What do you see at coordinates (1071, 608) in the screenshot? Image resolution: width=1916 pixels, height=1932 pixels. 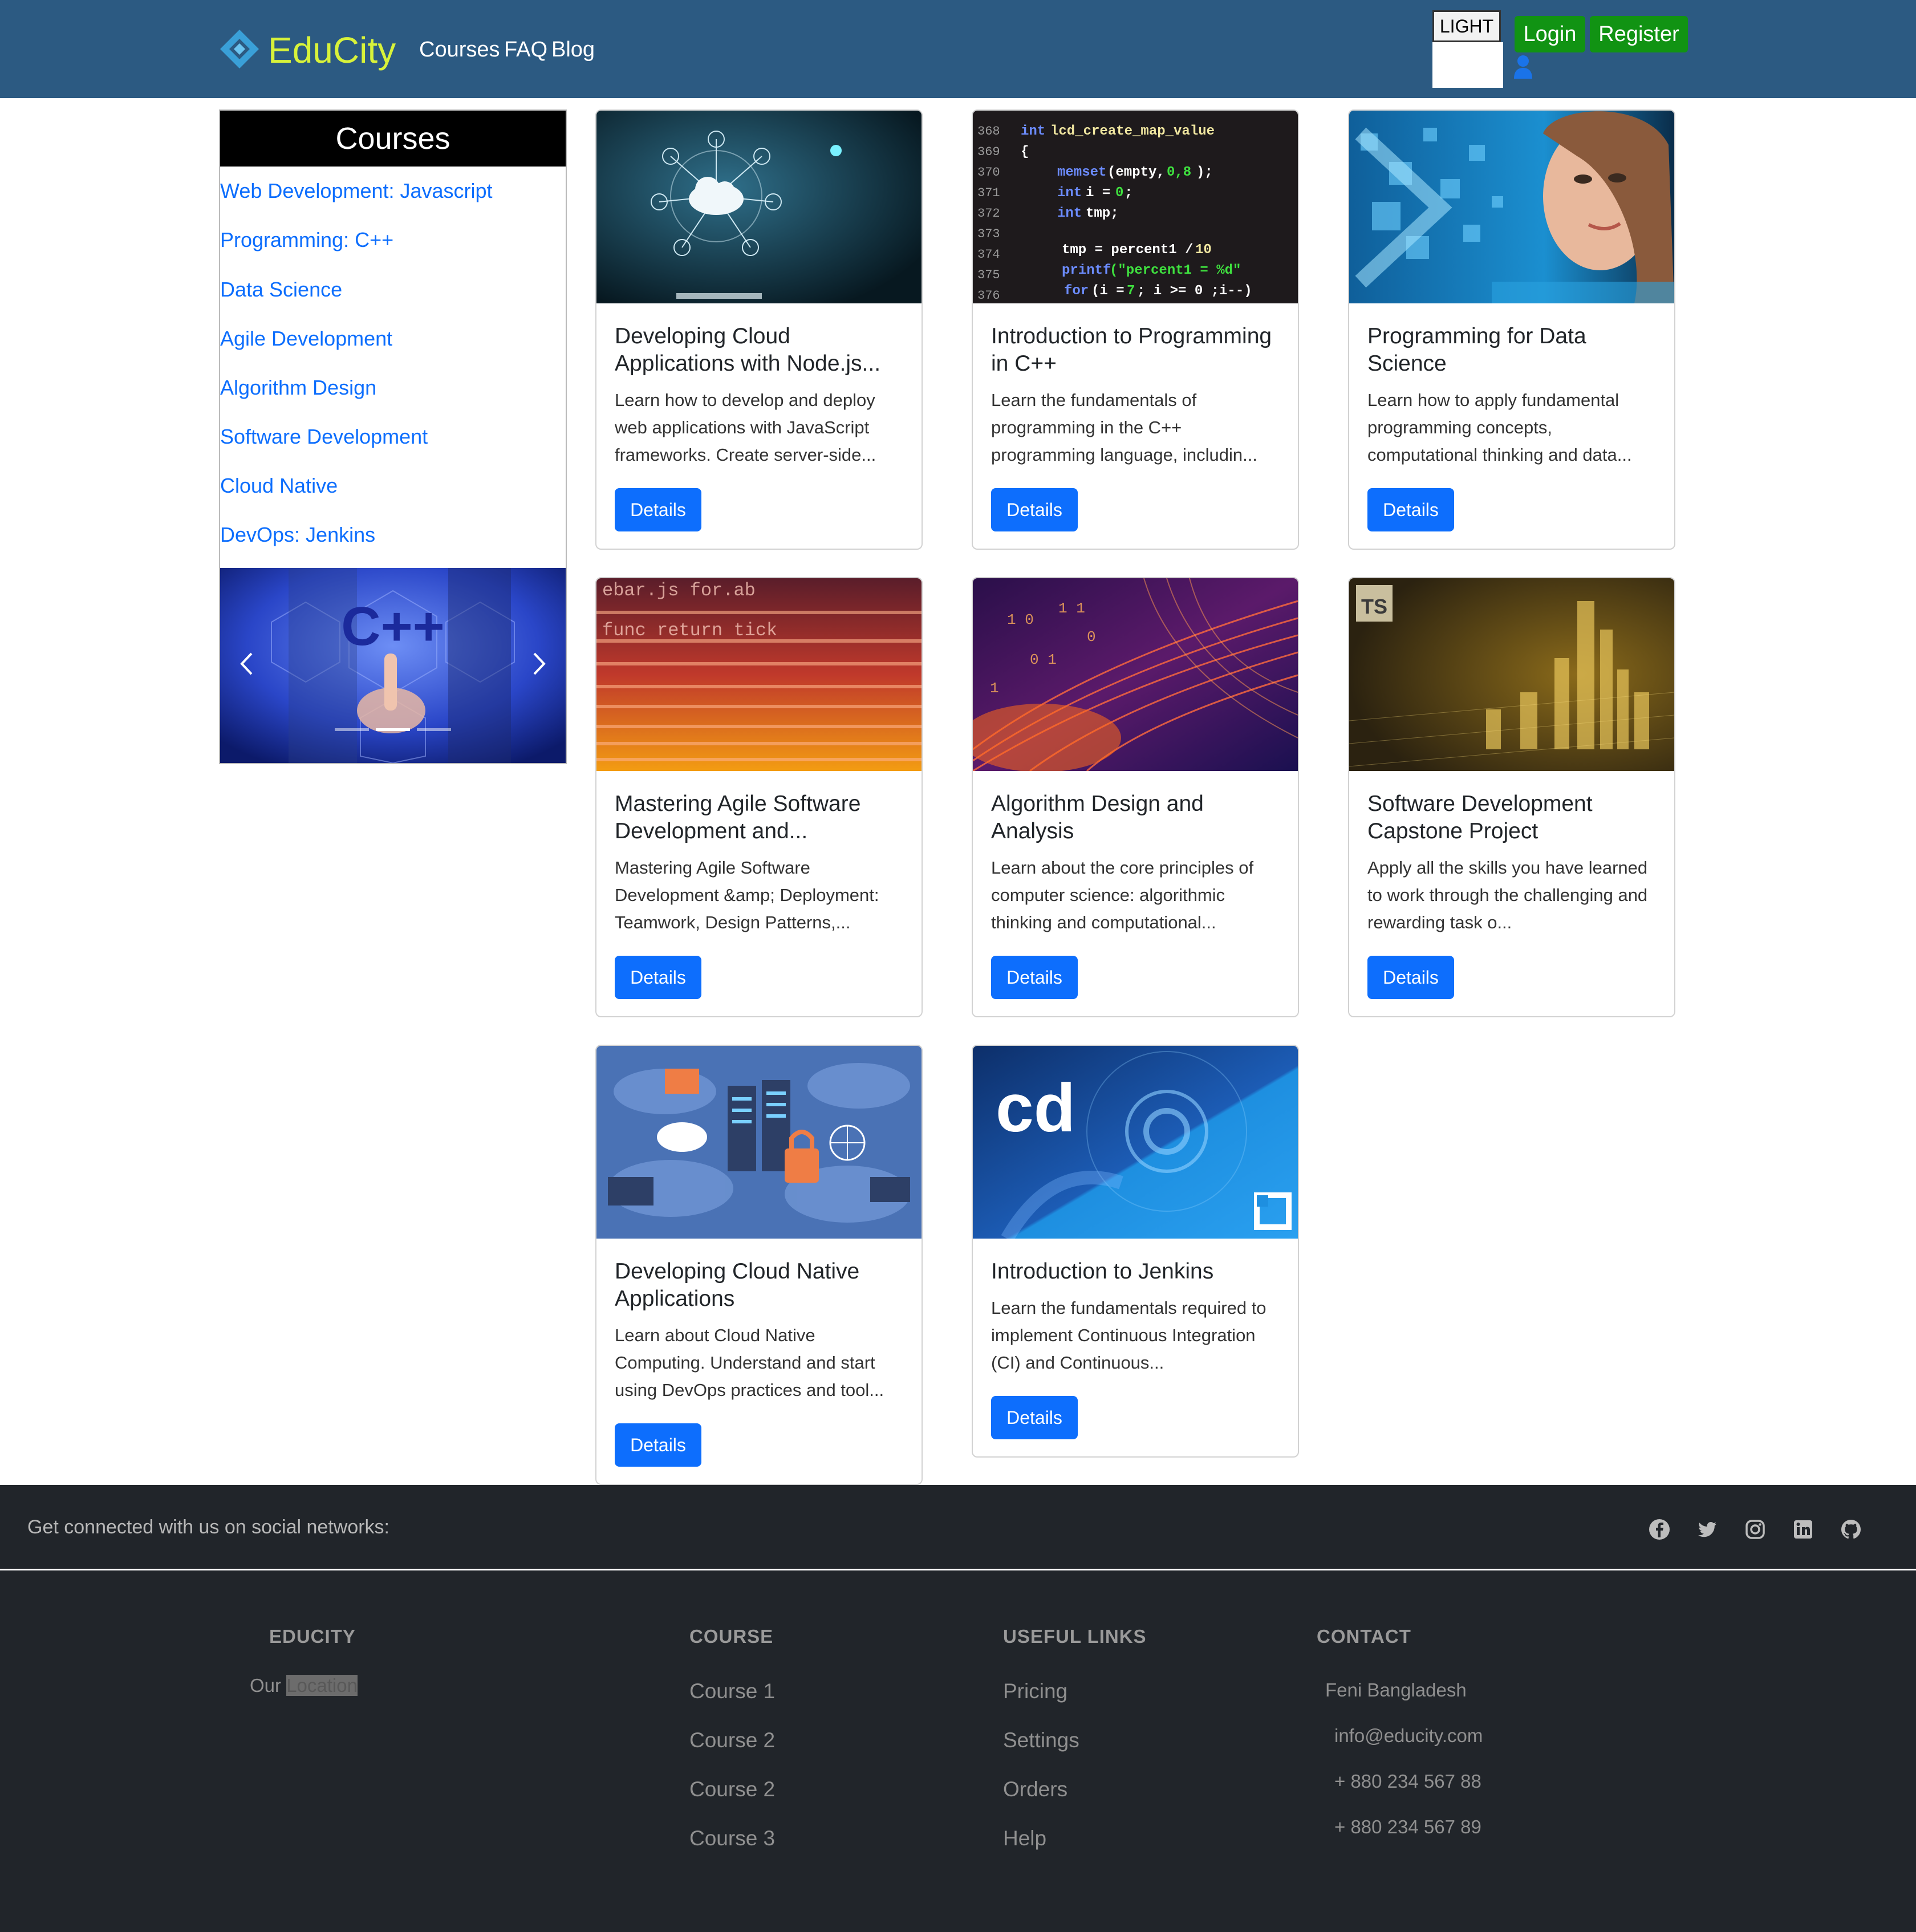 I see `svg-text: 1 1` at bounding box center [1071, 608].